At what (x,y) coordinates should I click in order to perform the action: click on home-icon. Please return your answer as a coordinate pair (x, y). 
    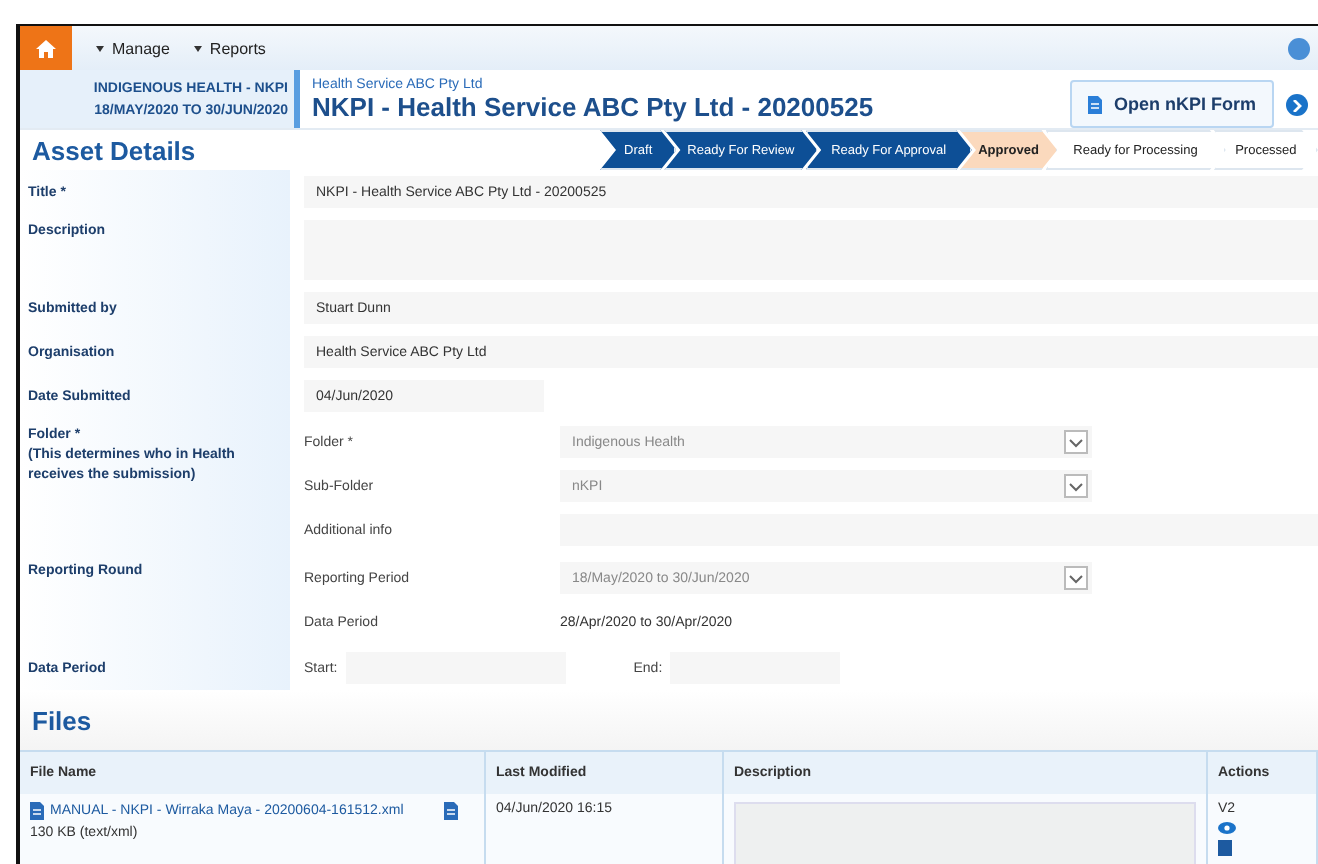
    Looking at the image, I should click on (46, 48).